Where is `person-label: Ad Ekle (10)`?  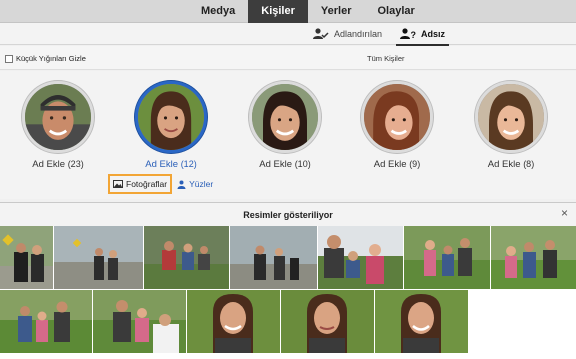
person-label: Ad Ekle (10) is located at coordinates (285, 164).